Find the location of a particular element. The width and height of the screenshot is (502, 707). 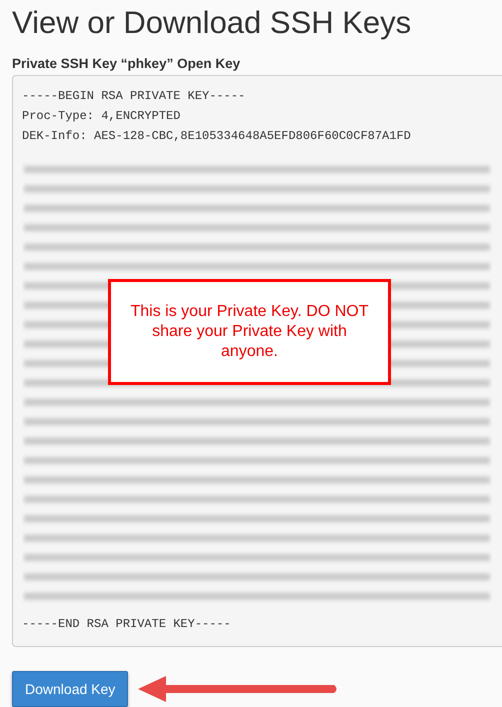

key-heading: Private SSH Key “phkey” Open Key is located at coordinates (127, 64).